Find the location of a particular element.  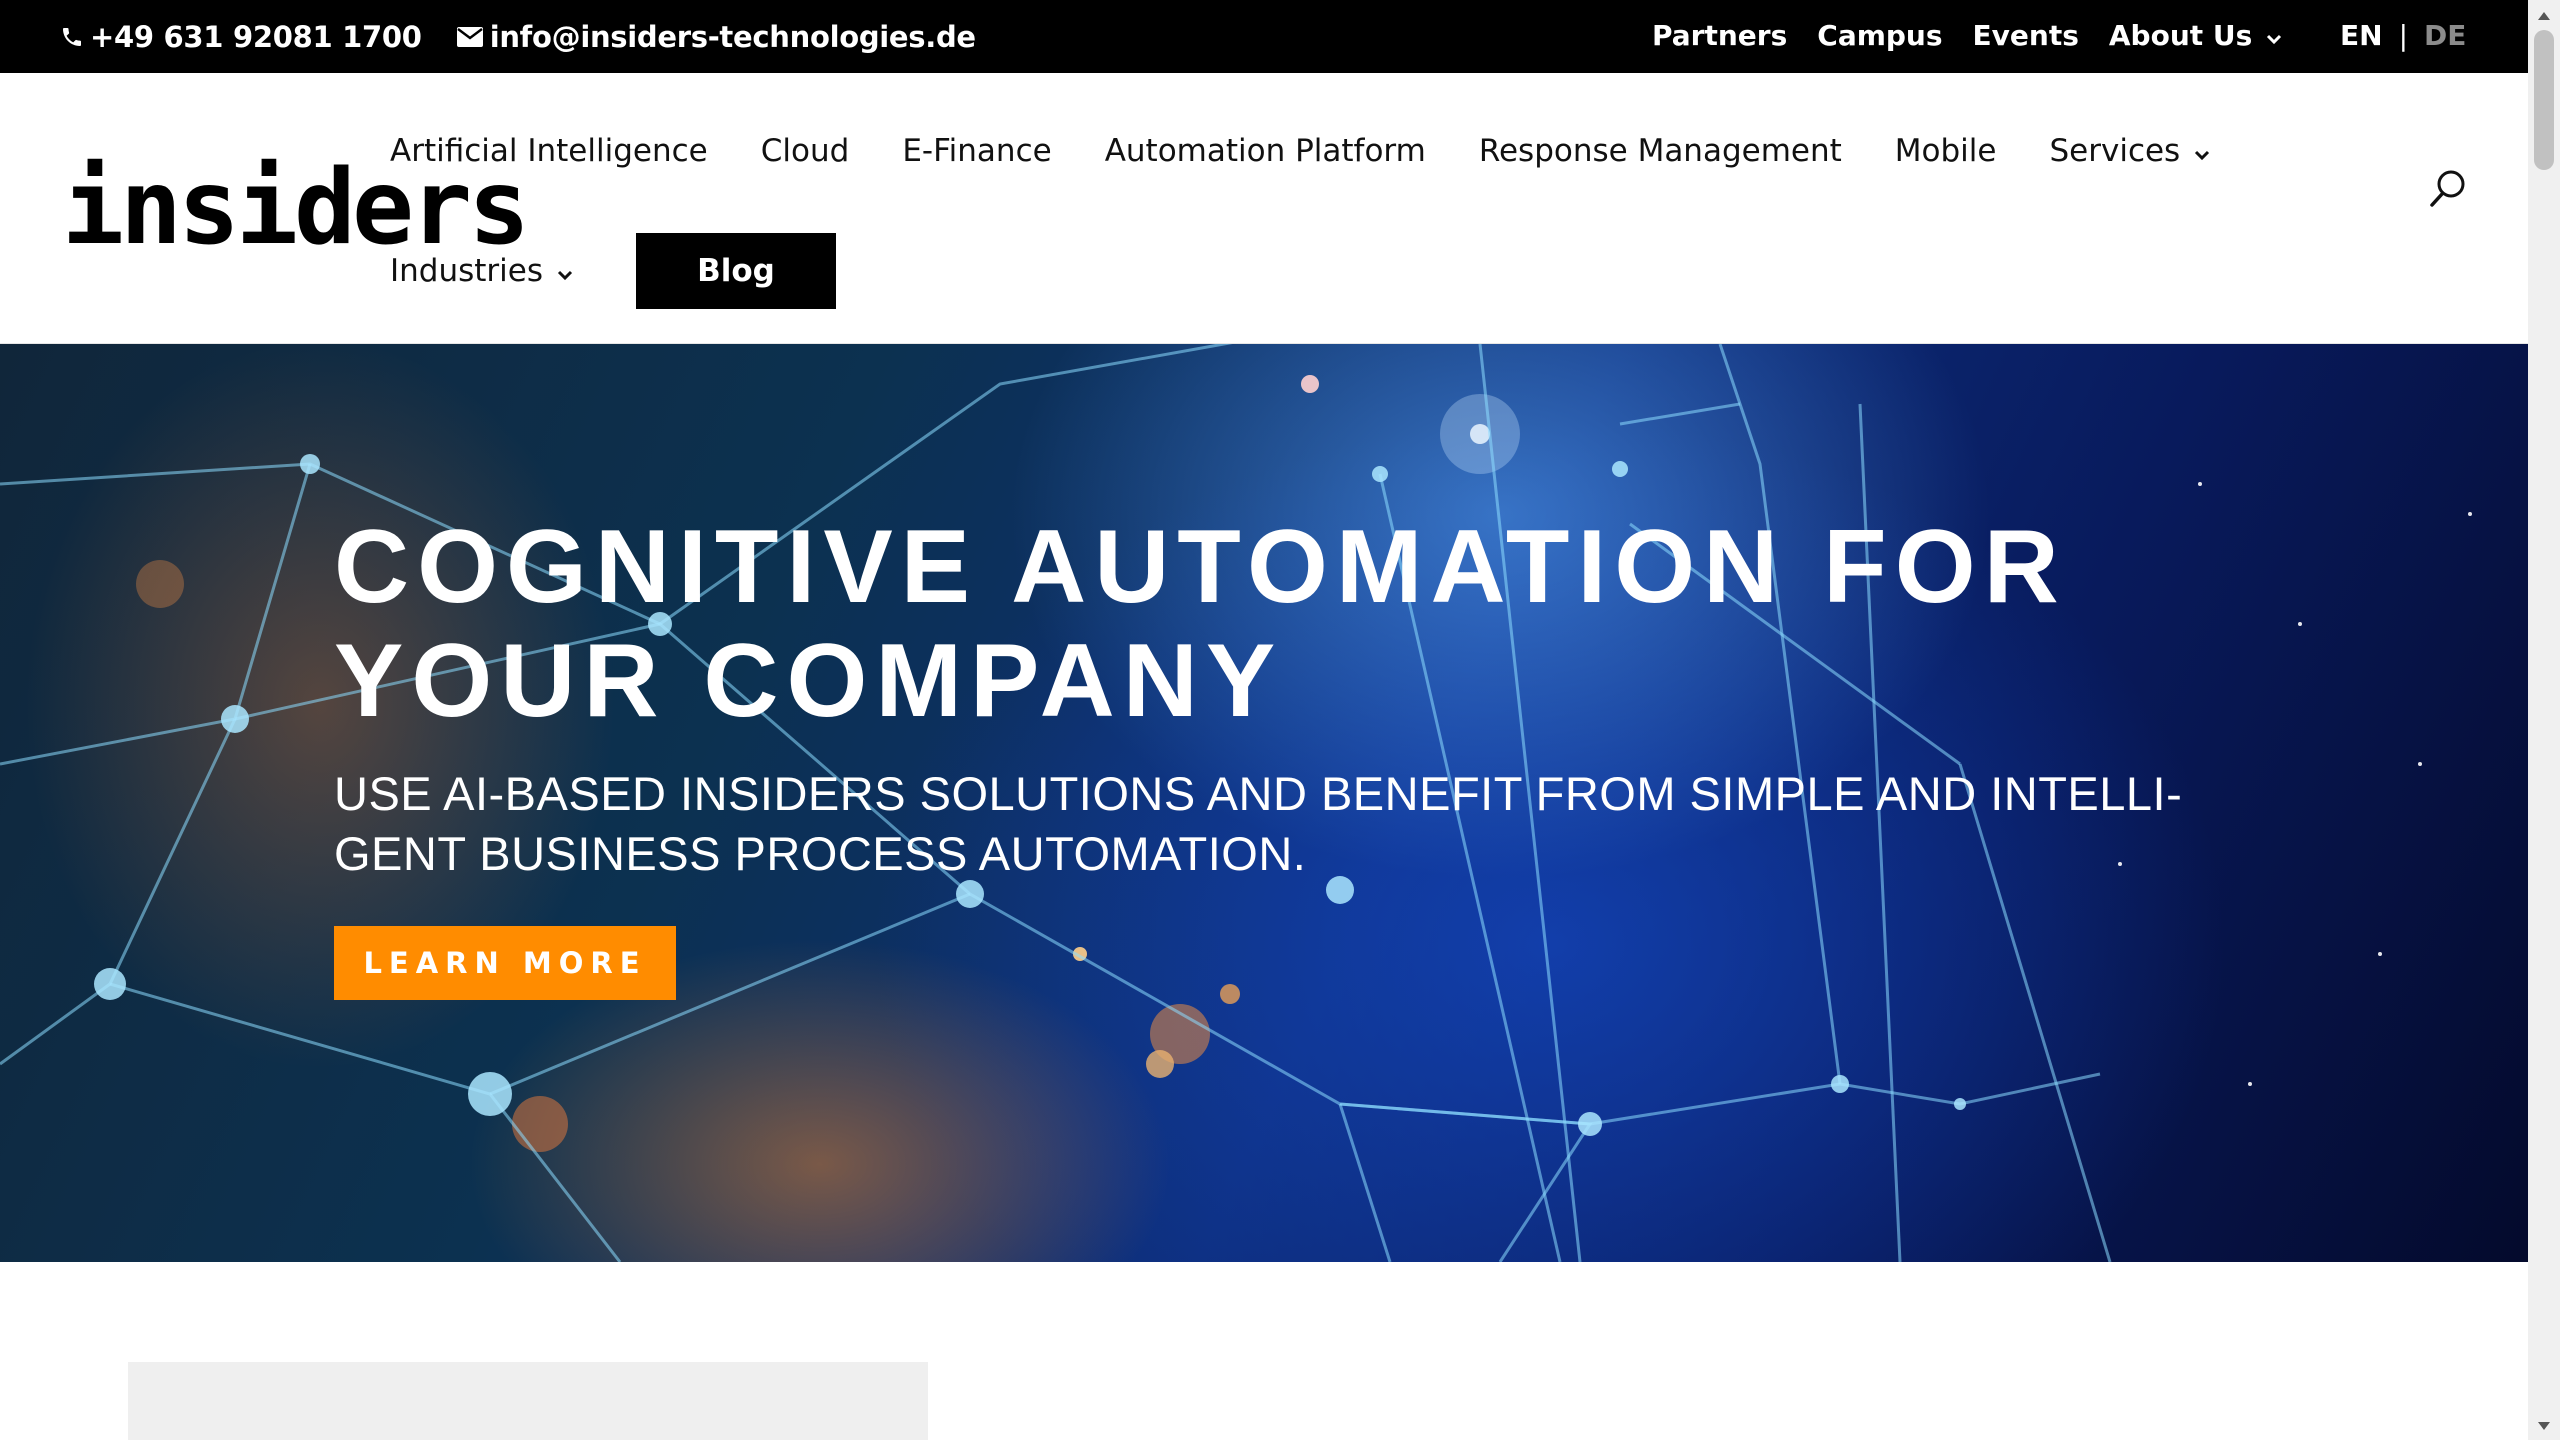

nav-automation-platform: Automation Platform is located at coordinates (1265, 151).